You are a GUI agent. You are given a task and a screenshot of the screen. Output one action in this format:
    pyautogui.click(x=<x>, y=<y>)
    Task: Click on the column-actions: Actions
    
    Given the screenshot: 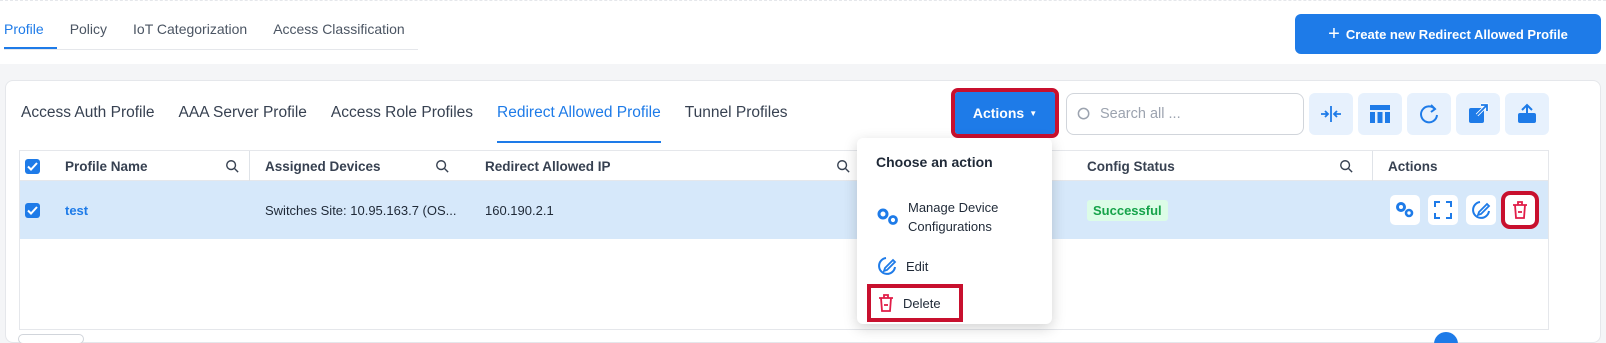 What is the action you would take?
    pyautogui.click(x=1463, y=166)
    